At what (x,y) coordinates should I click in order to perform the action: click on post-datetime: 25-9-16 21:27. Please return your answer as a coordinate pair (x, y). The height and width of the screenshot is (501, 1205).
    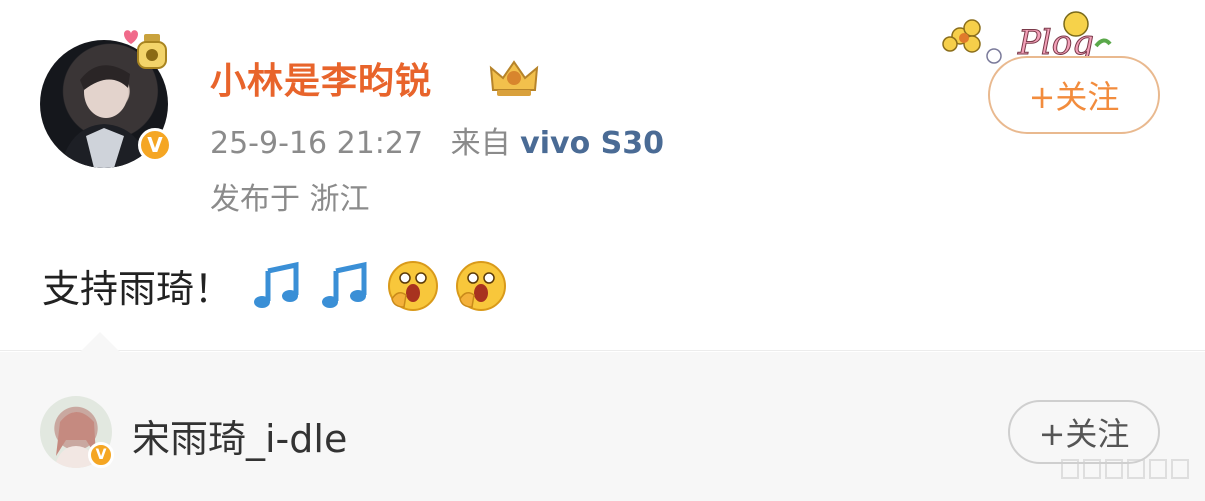
    Looking at the image, I should click on (317, 143).